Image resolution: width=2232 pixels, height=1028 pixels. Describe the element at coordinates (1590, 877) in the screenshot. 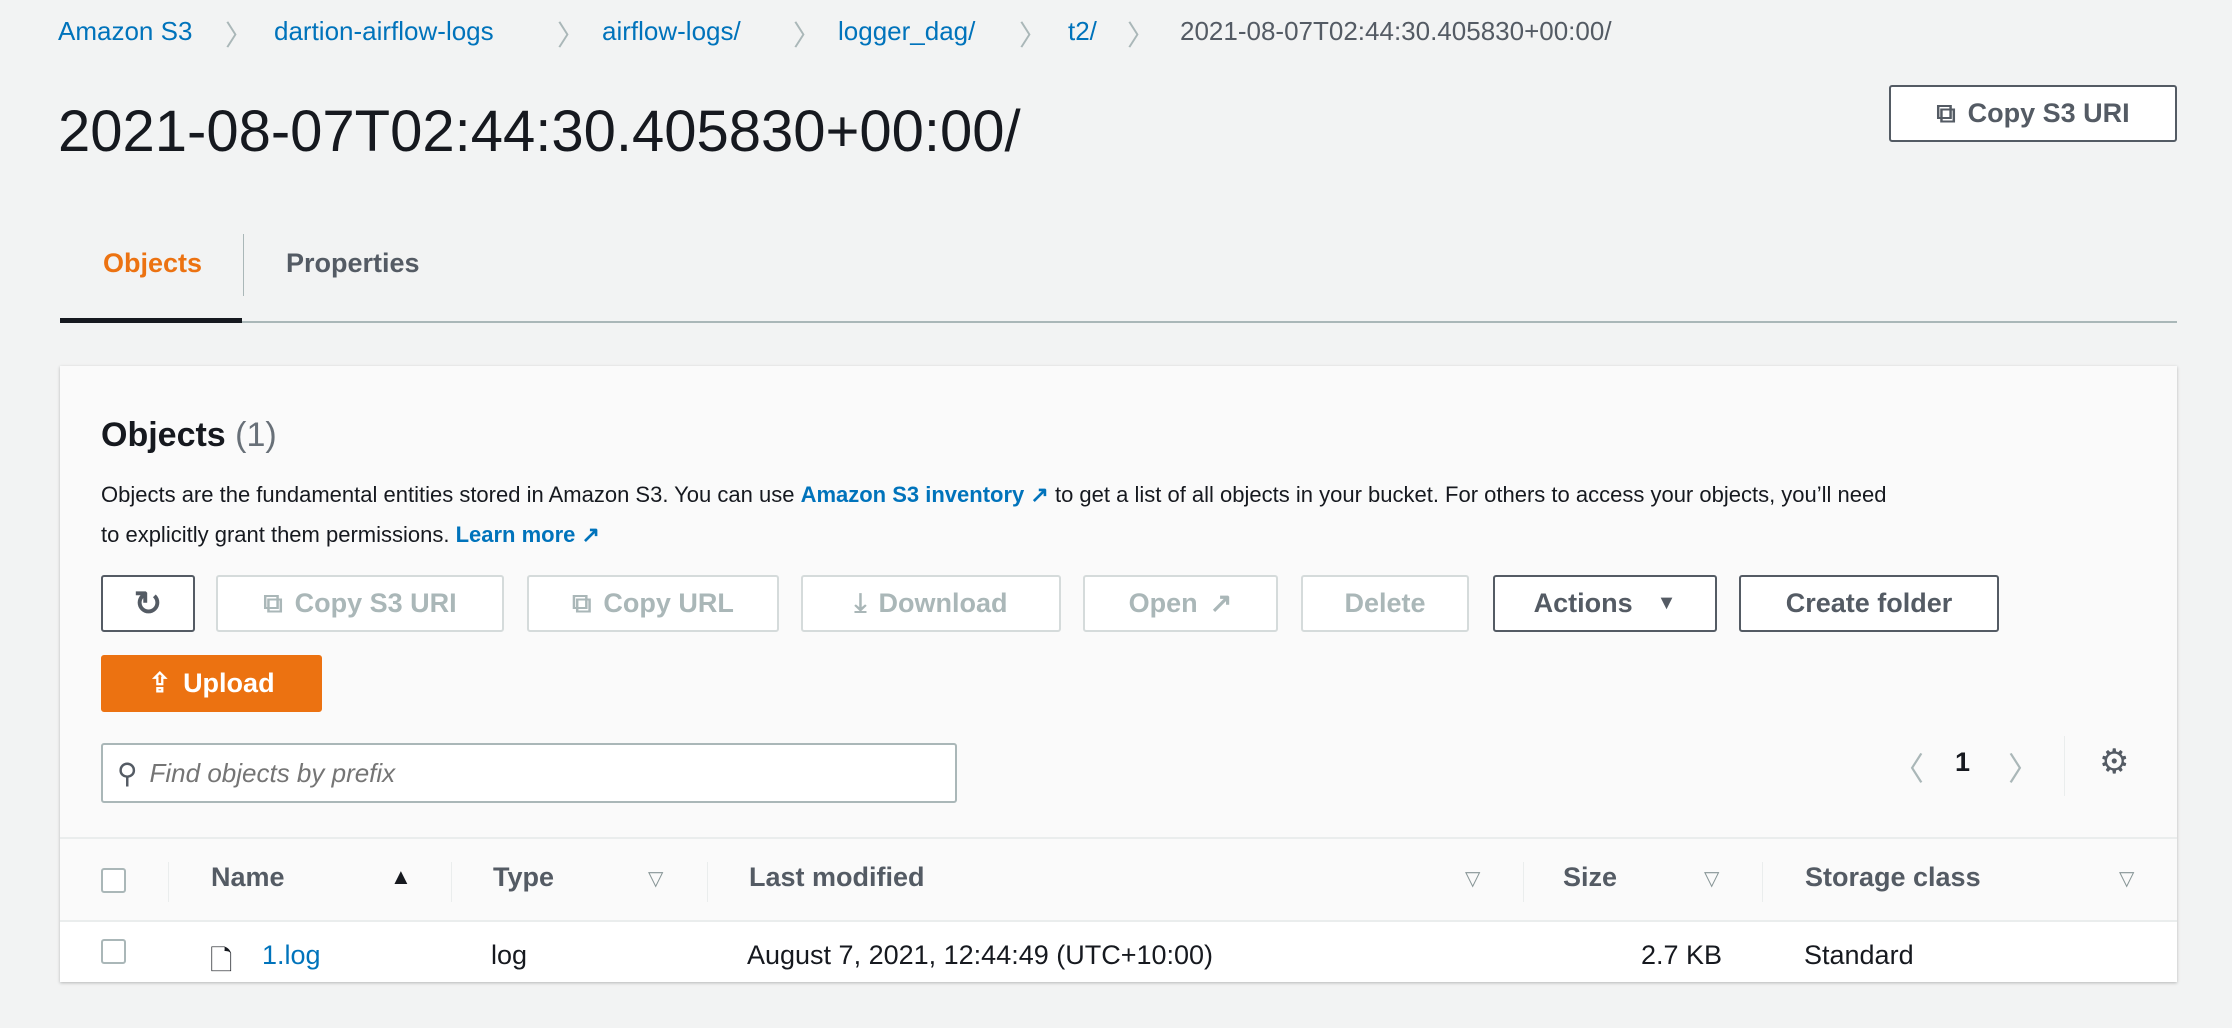

I see `column-header-size: Size` at that location.